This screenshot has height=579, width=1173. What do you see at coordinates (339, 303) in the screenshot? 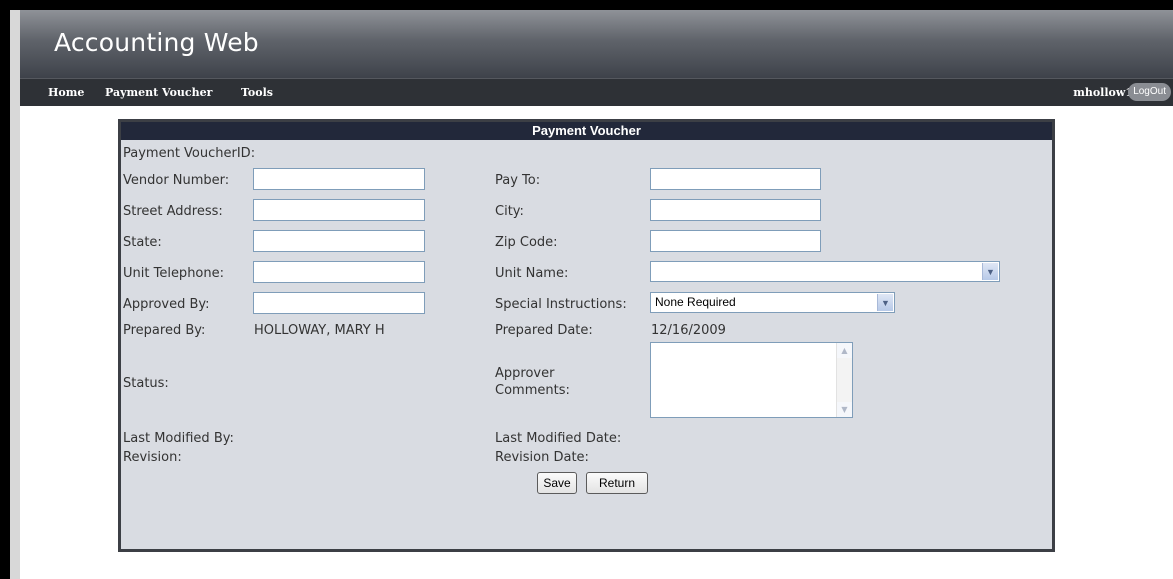
I see `approved-by-input` at bounding box center [339, 303].